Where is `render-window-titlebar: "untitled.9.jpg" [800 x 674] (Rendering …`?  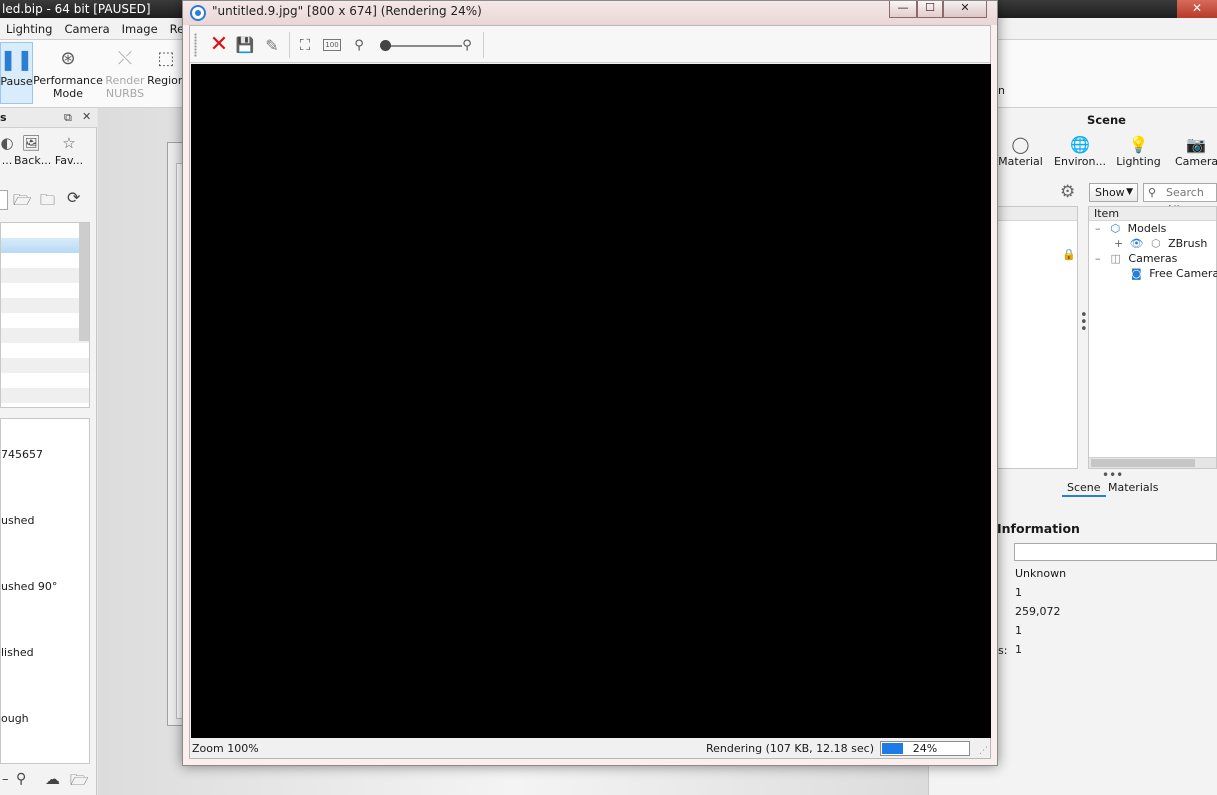
render-window-titlebar: "untitled.9.jpg" [800 x 674] (Rendering … is located at coordinates (590, 13).